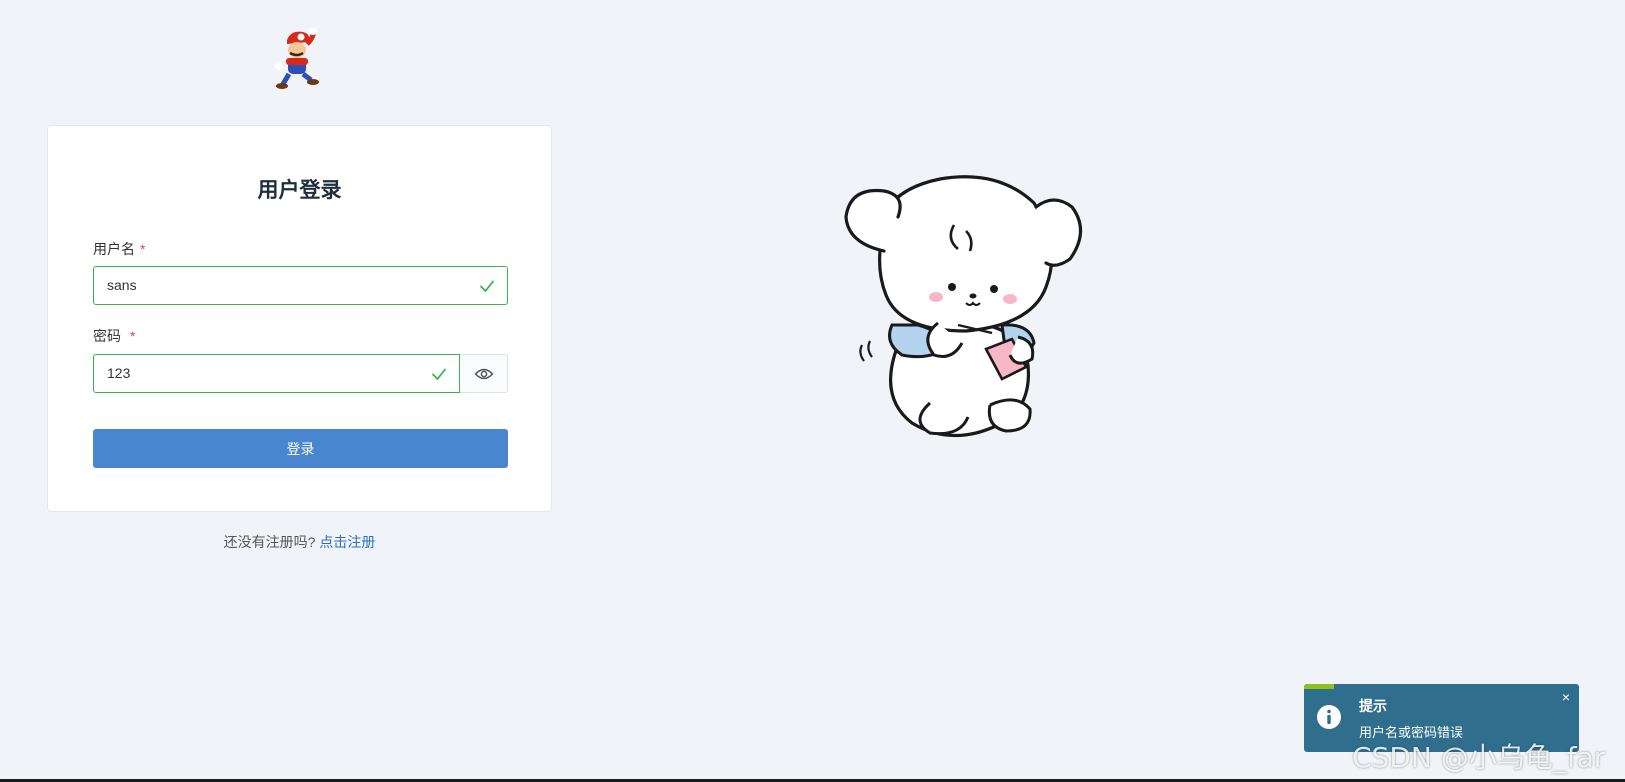 The height and width of the screenshot is (782, 1625). What do you see at coordinates (122, 285) in the screenshot?
I see `username-value: sans` at bounding box center [122, 285].